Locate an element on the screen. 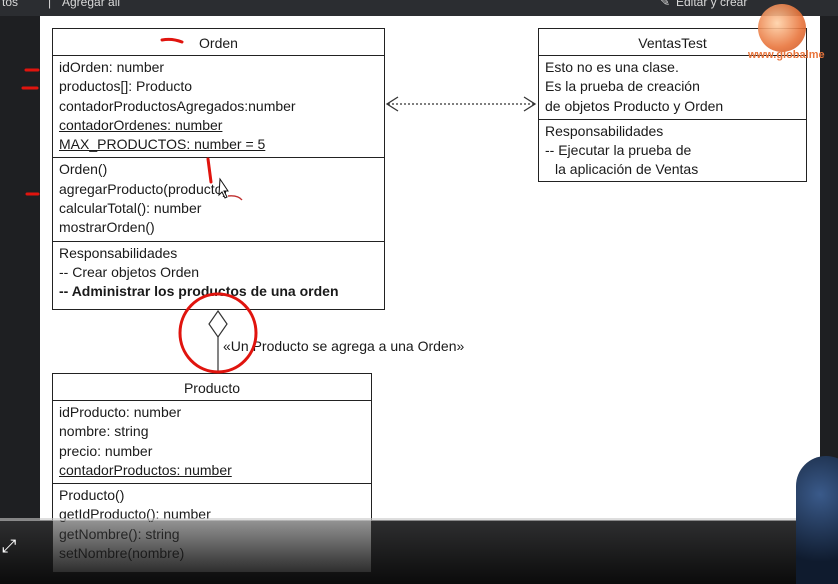 The height and width of the screenshot is (584, 838). top-bar: tos | Agregar ali ✎ Editar y crear is located at coordinates (419, 8).